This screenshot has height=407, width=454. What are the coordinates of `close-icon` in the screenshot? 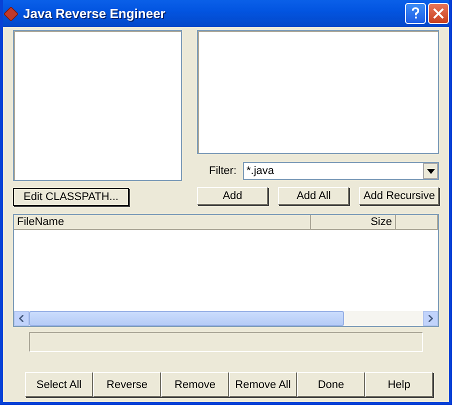 It's located at (438, 13).